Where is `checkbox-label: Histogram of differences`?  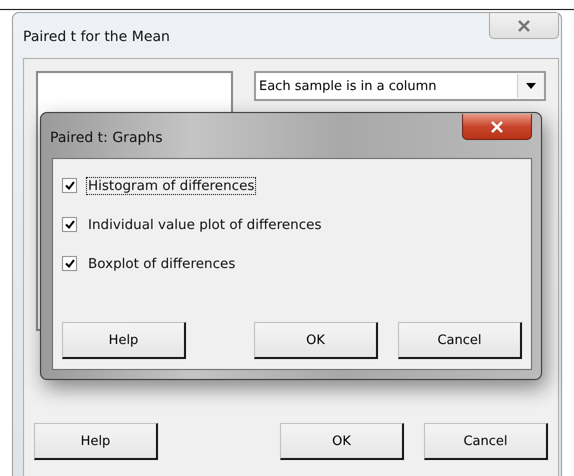 checkbox-label: Histogram of differences is located at coordinates (171, 185).